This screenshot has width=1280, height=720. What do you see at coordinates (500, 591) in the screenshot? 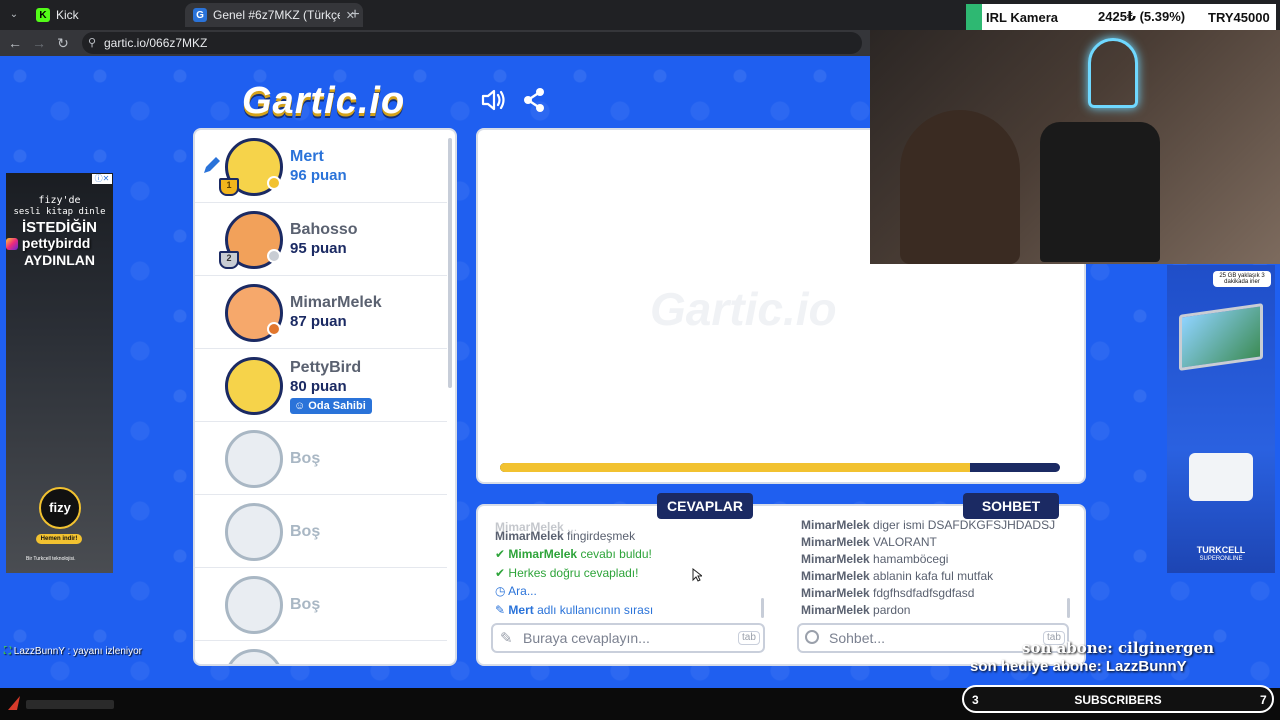
I see `clock-icon: ◷` at bounding box center [500, 591].